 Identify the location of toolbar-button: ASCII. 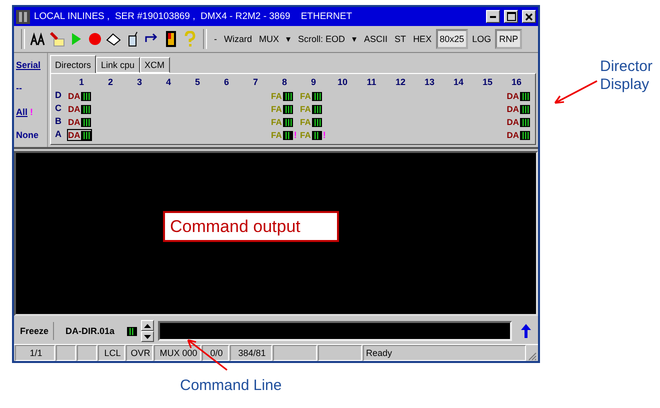
(376, 39).